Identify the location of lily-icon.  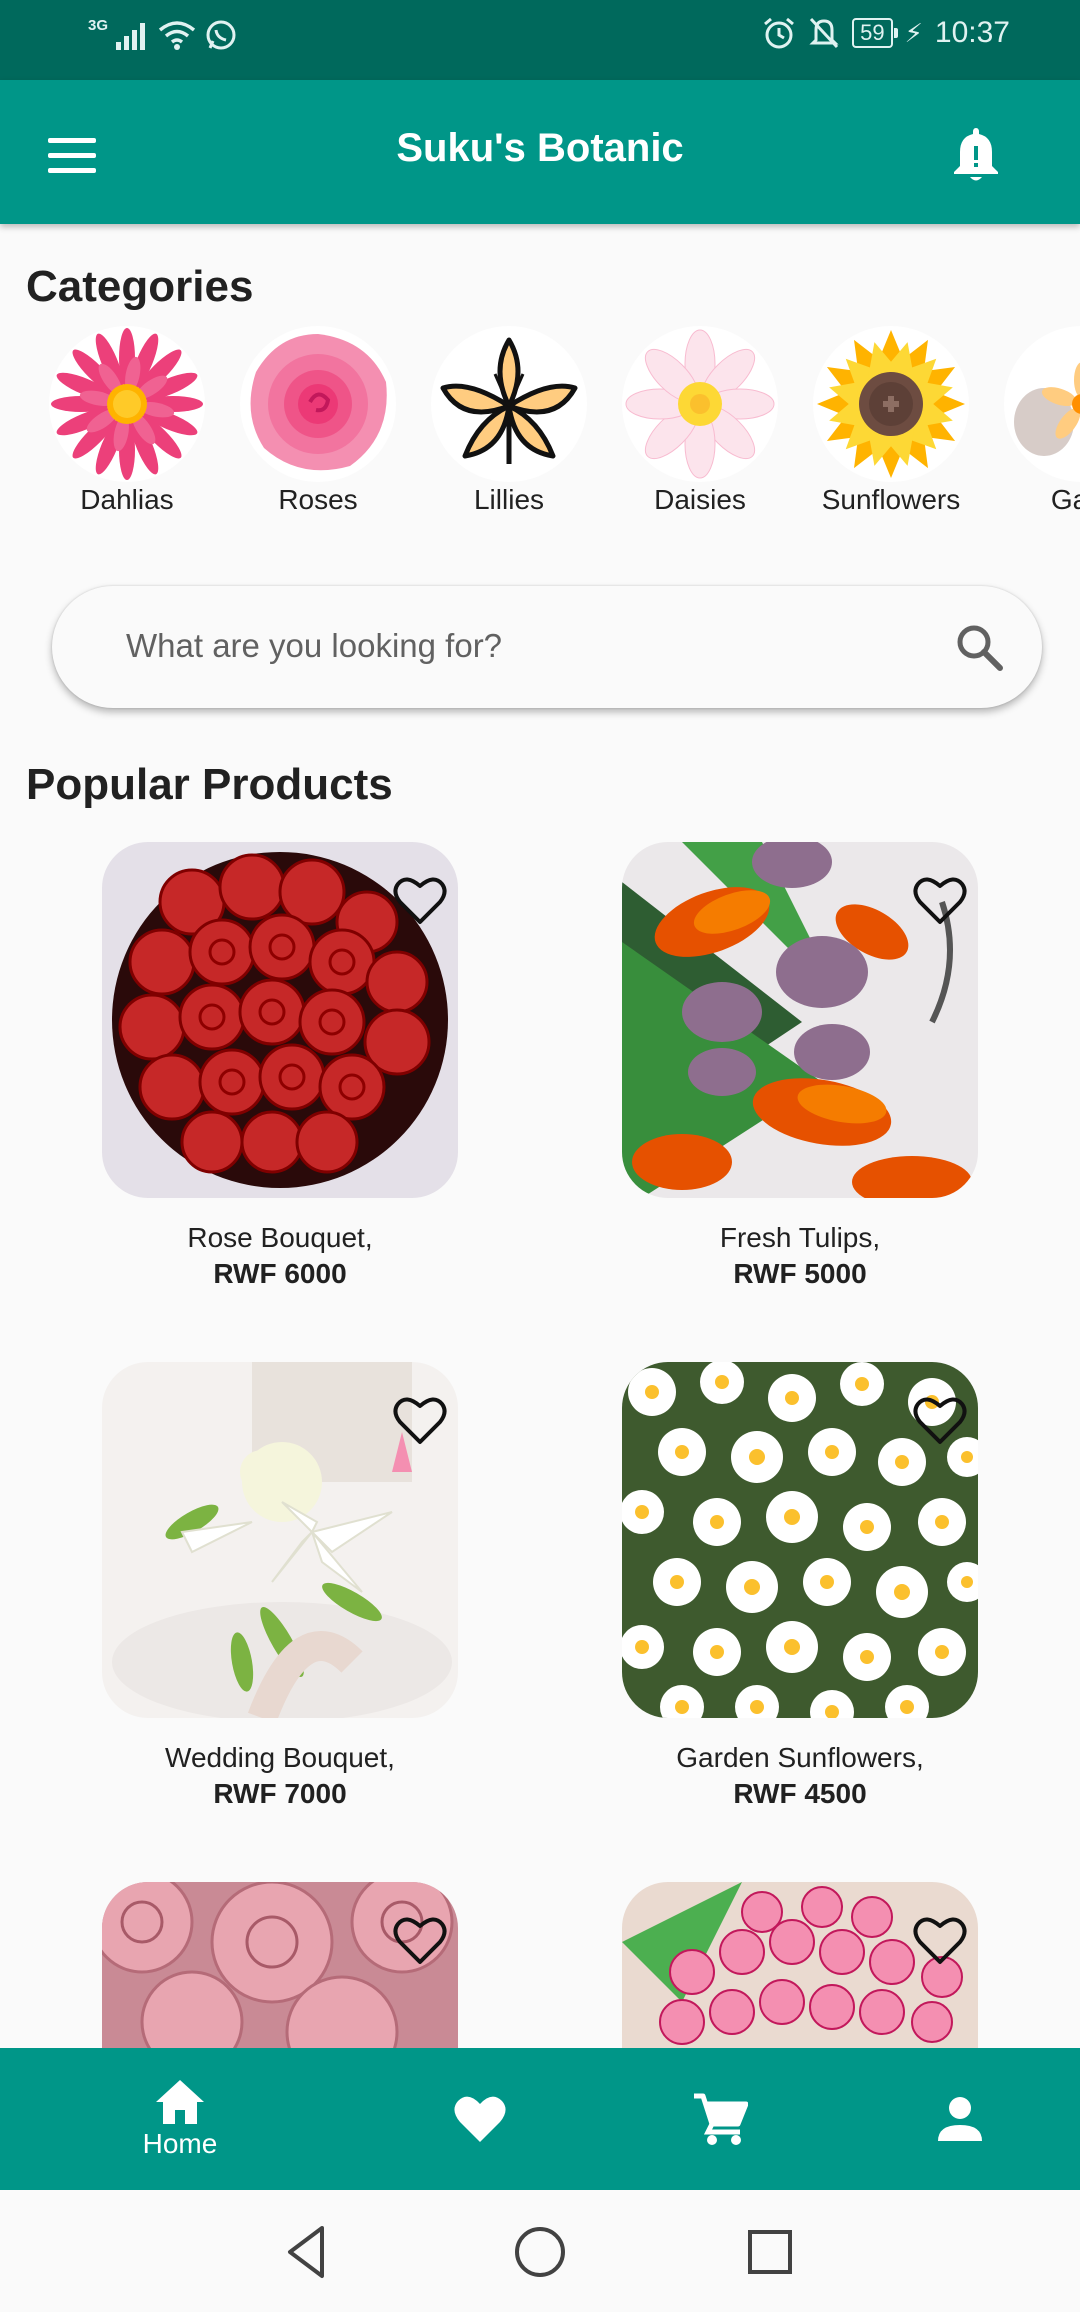
(509, 400).